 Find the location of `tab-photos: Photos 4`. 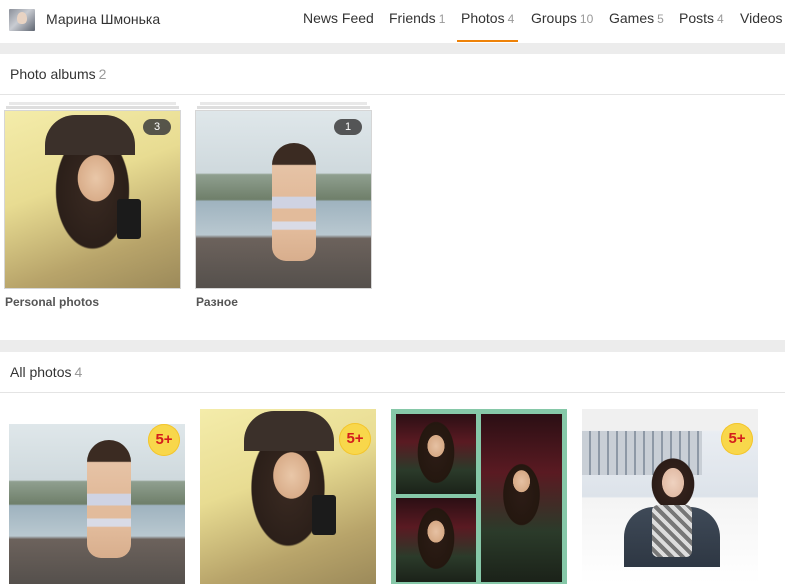

tab-photos: Photos 4 is located at coordinates (487, 18).